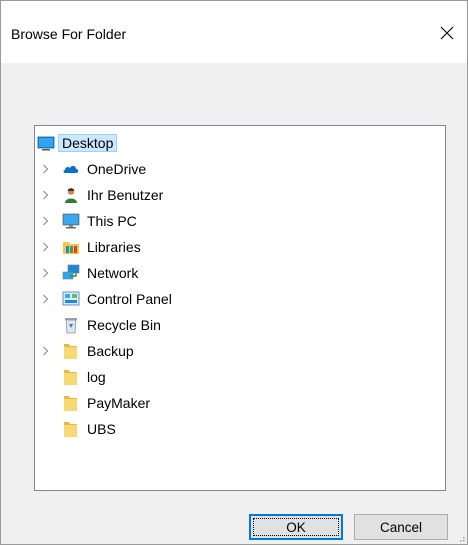 This screenshot has width=468, height=545. What do you see at coordinates (296, 527) in the screenshot?
I see `ok-button: OK` at bounding box center [296, 527].